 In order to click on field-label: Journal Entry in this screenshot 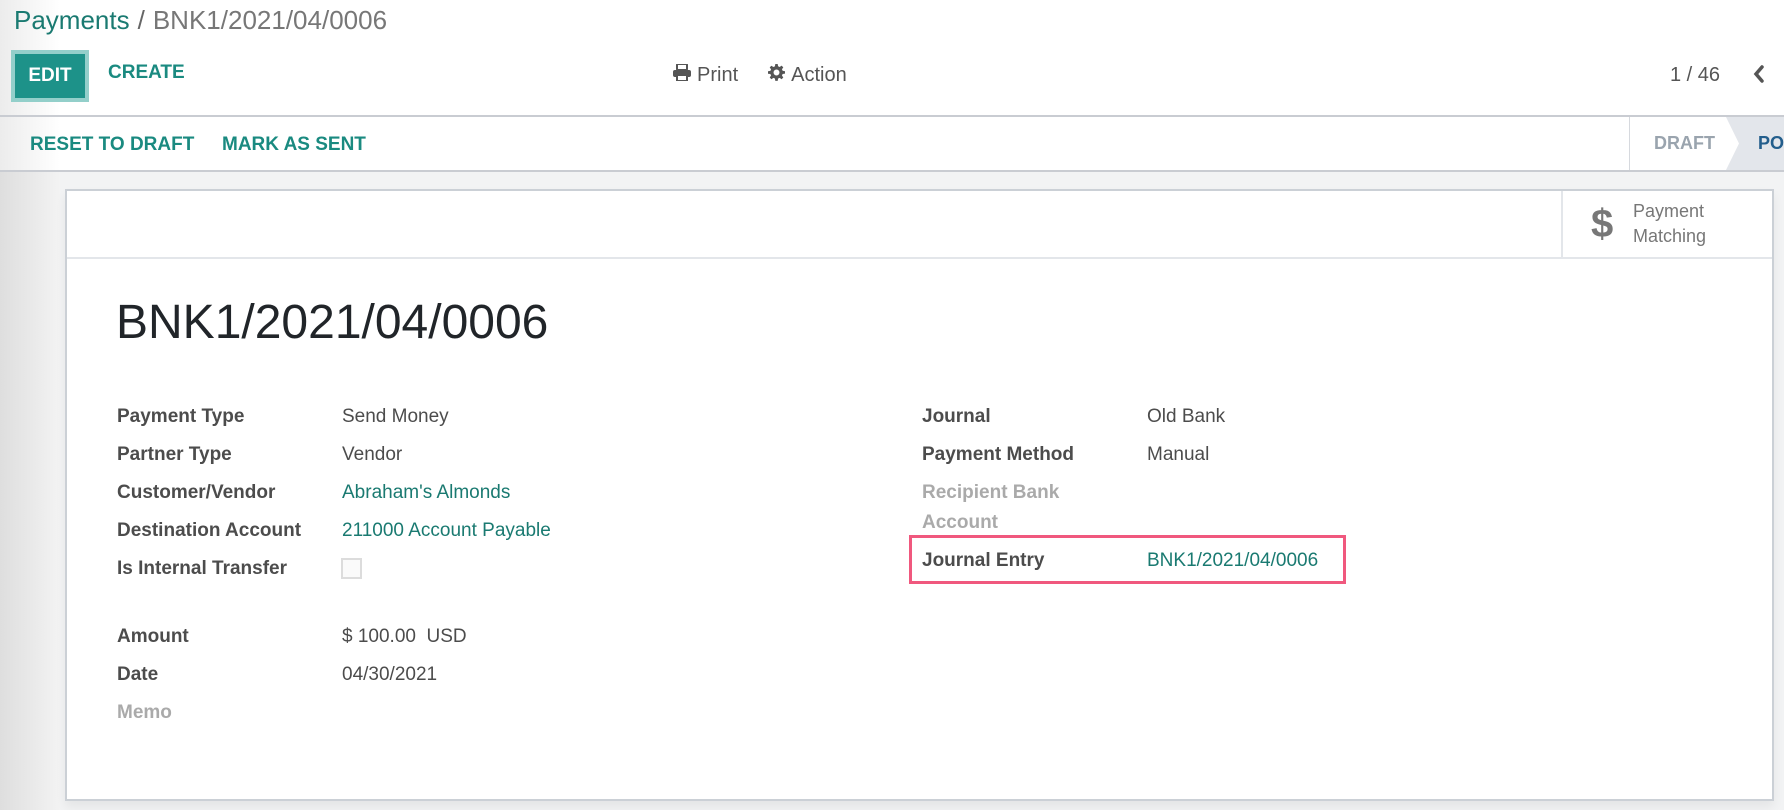, I will do `click(983, 560)`.